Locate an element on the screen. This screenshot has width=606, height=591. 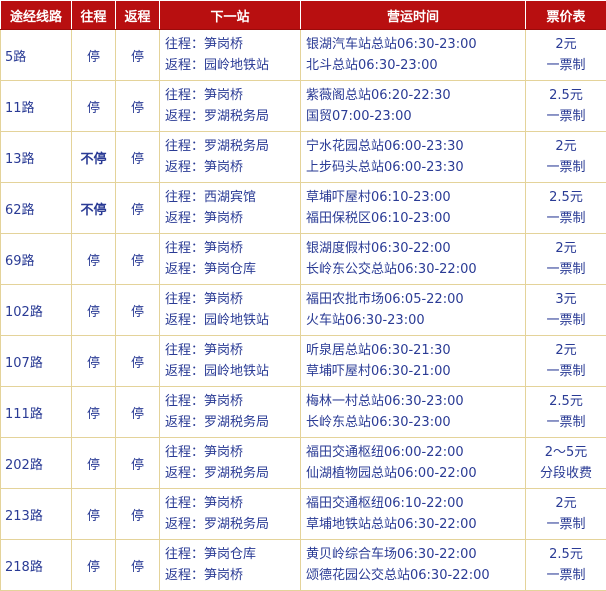
operating-hours: 紫薇阁总站06:20-22:30 国贸07:00-23:00 is located at coordinates (413, 106).